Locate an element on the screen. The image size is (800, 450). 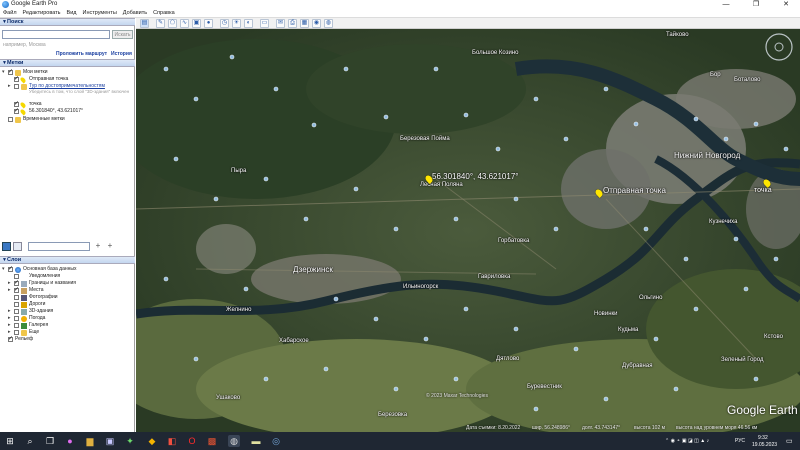
layer-terrain: Рельеф is located at coordinates (24, 339).